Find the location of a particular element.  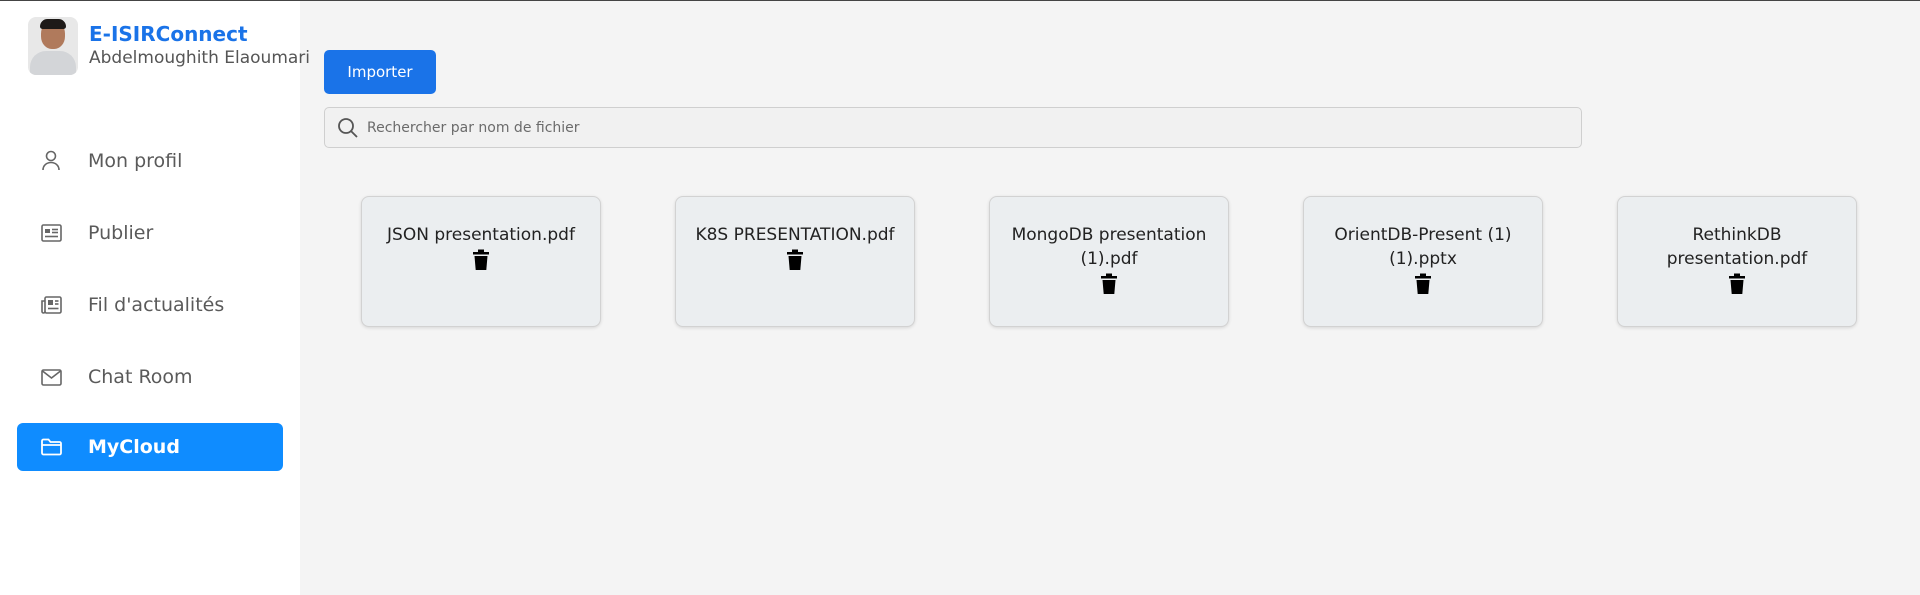

sidebar-item-label: Chat Room is located at coordinates (140, 377).